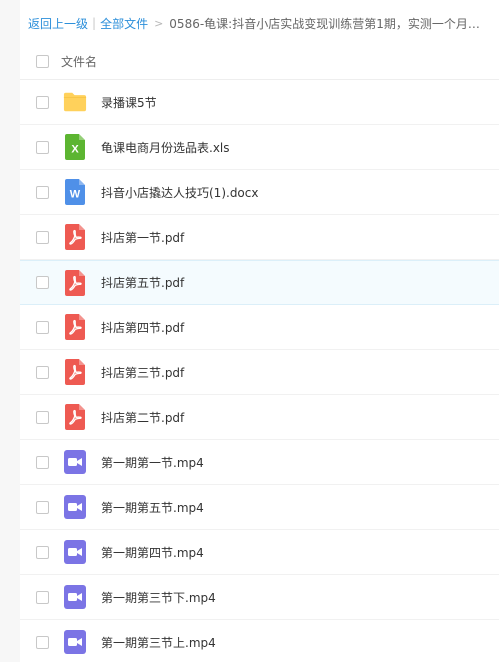  Describe the element at coordinates (165, 147) in the screenshot. I see `file-name-link: 龟课电商月份选品表.xls` at that location.